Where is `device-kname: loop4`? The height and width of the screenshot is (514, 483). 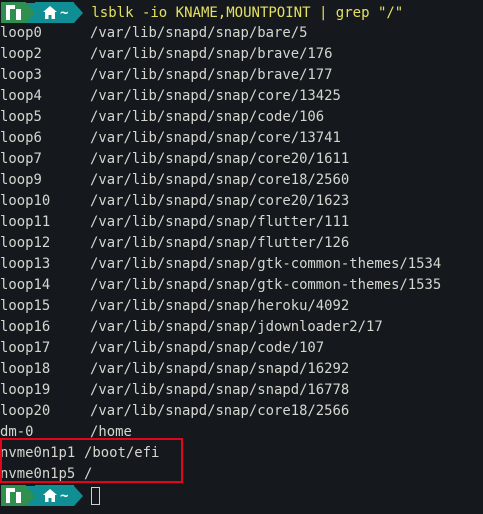
device-kname: loop4 is located at coordinates (21, 96).